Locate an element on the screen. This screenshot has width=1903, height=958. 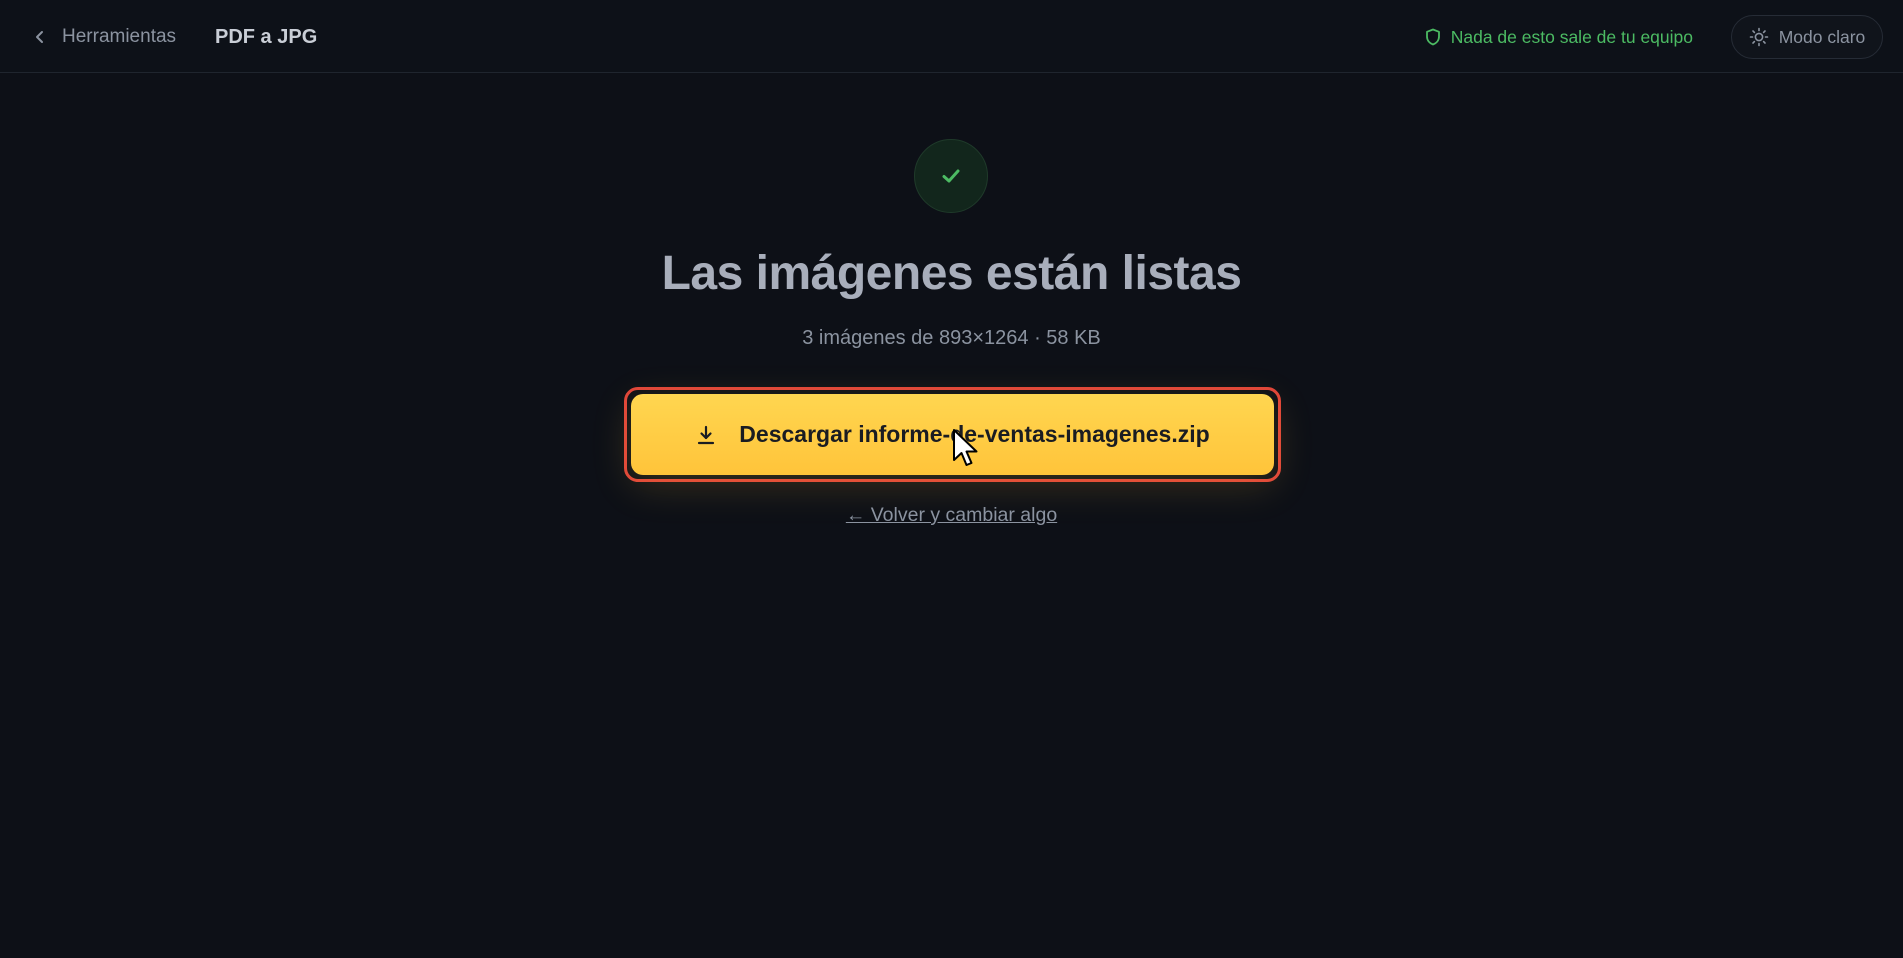
check-icon is located at coordinates (951, 176).